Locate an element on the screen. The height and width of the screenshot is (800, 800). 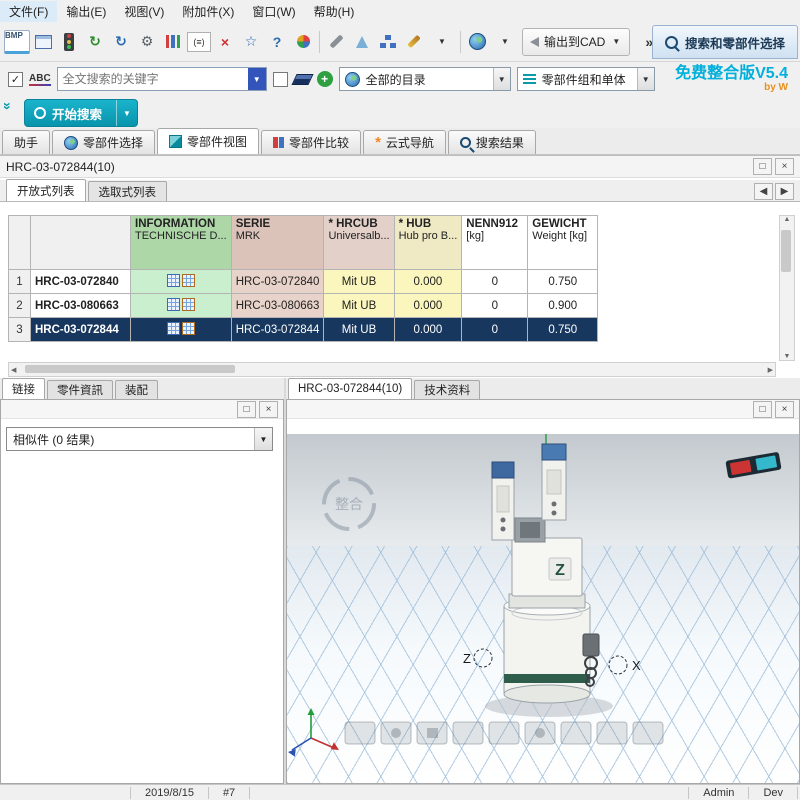
status-light-button is located at coordinates (69, 42).